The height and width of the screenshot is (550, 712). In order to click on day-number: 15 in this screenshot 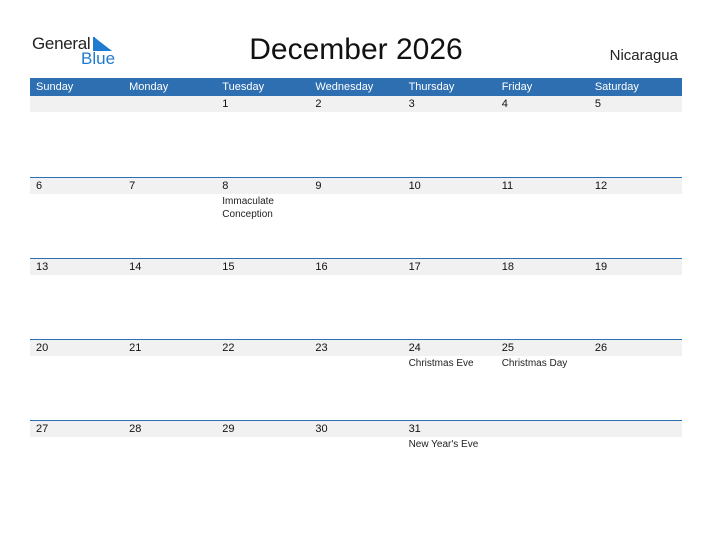, I will do `click(228, 267)`.